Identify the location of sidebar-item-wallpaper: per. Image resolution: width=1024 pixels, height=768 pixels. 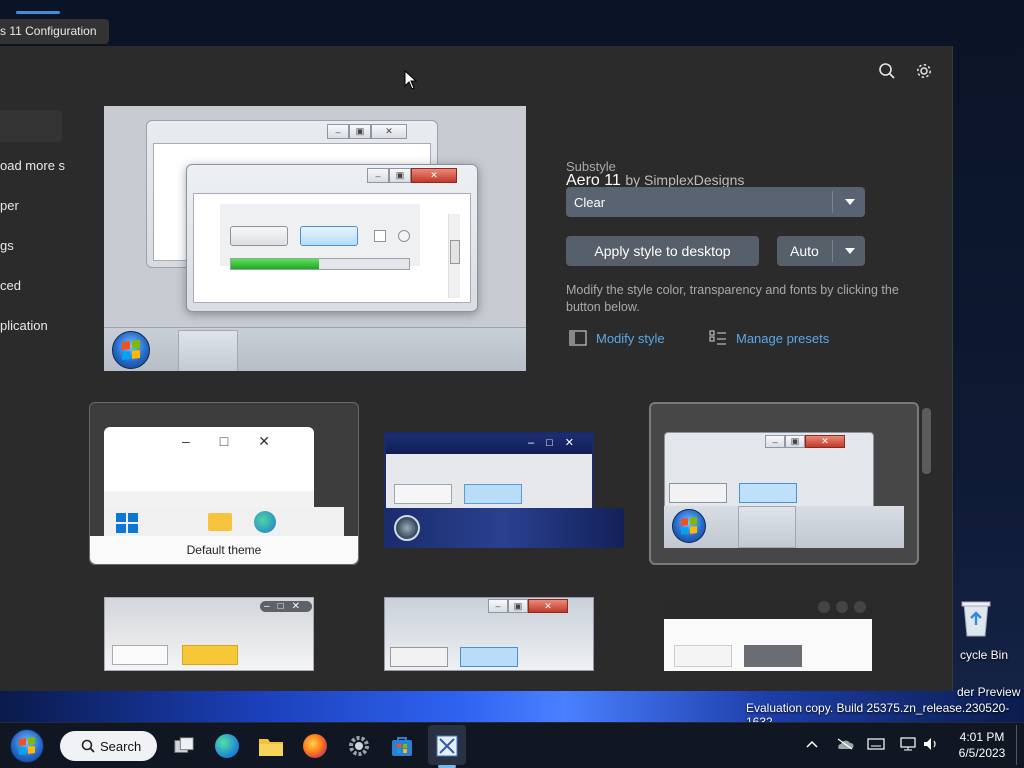
(9, 205).